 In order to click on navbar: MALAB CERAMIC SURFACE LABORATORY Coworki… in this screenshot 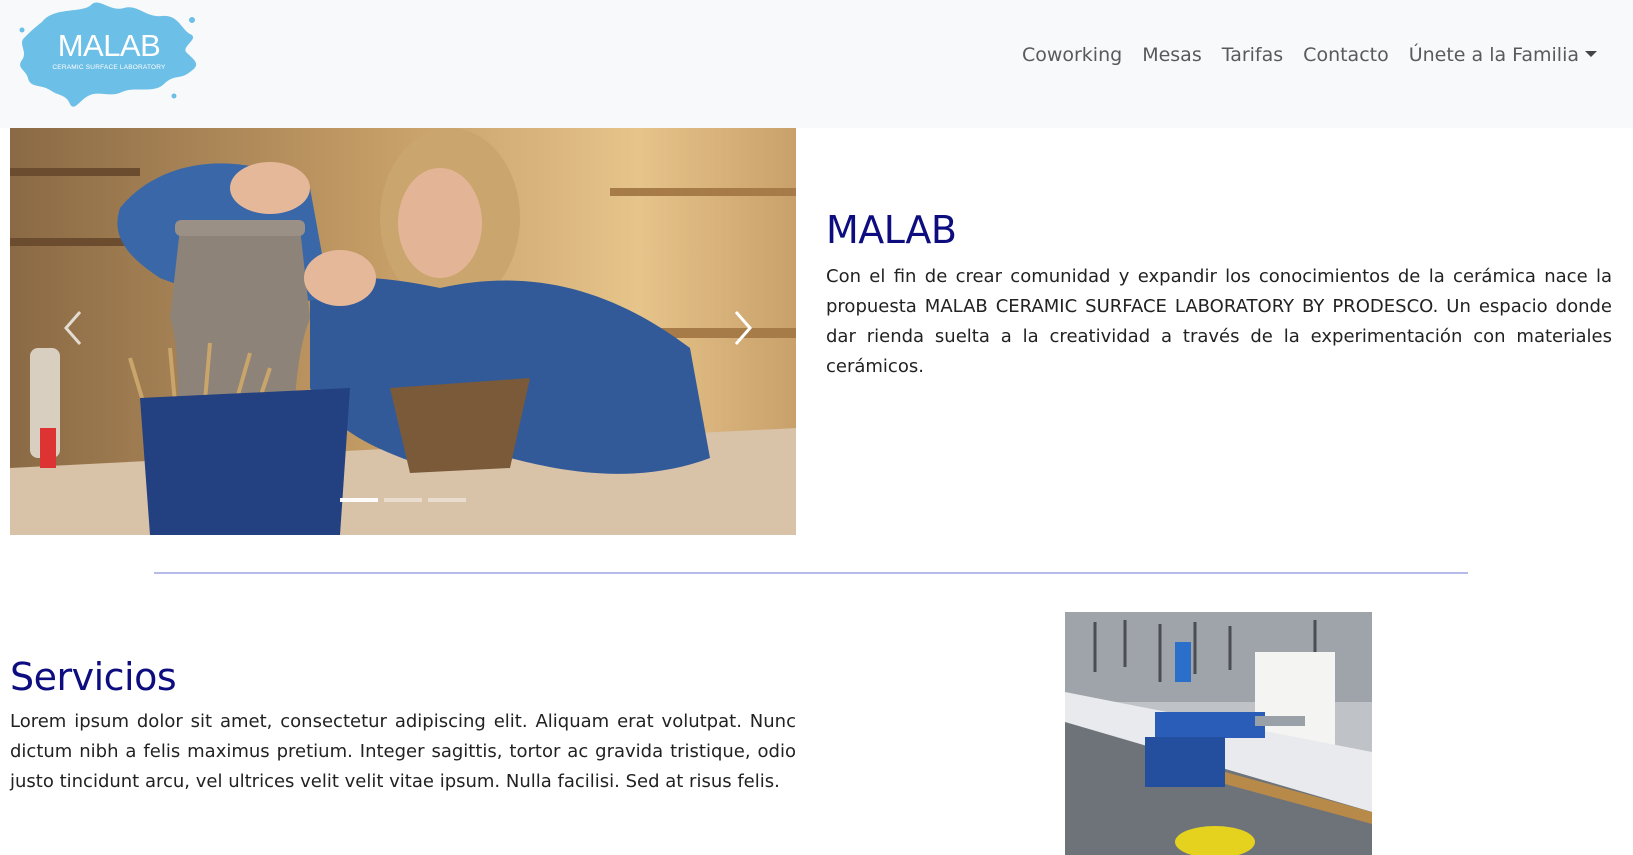, I will do `click(816, 64)`.